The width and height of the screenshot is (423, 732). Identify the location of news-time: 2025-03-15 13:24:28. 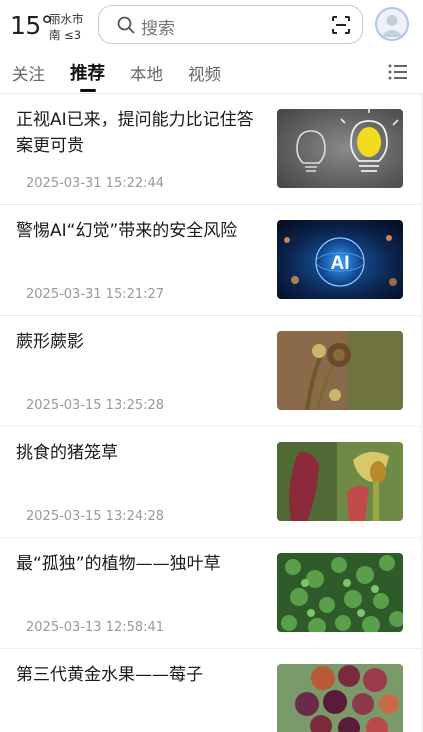
(95, 516).